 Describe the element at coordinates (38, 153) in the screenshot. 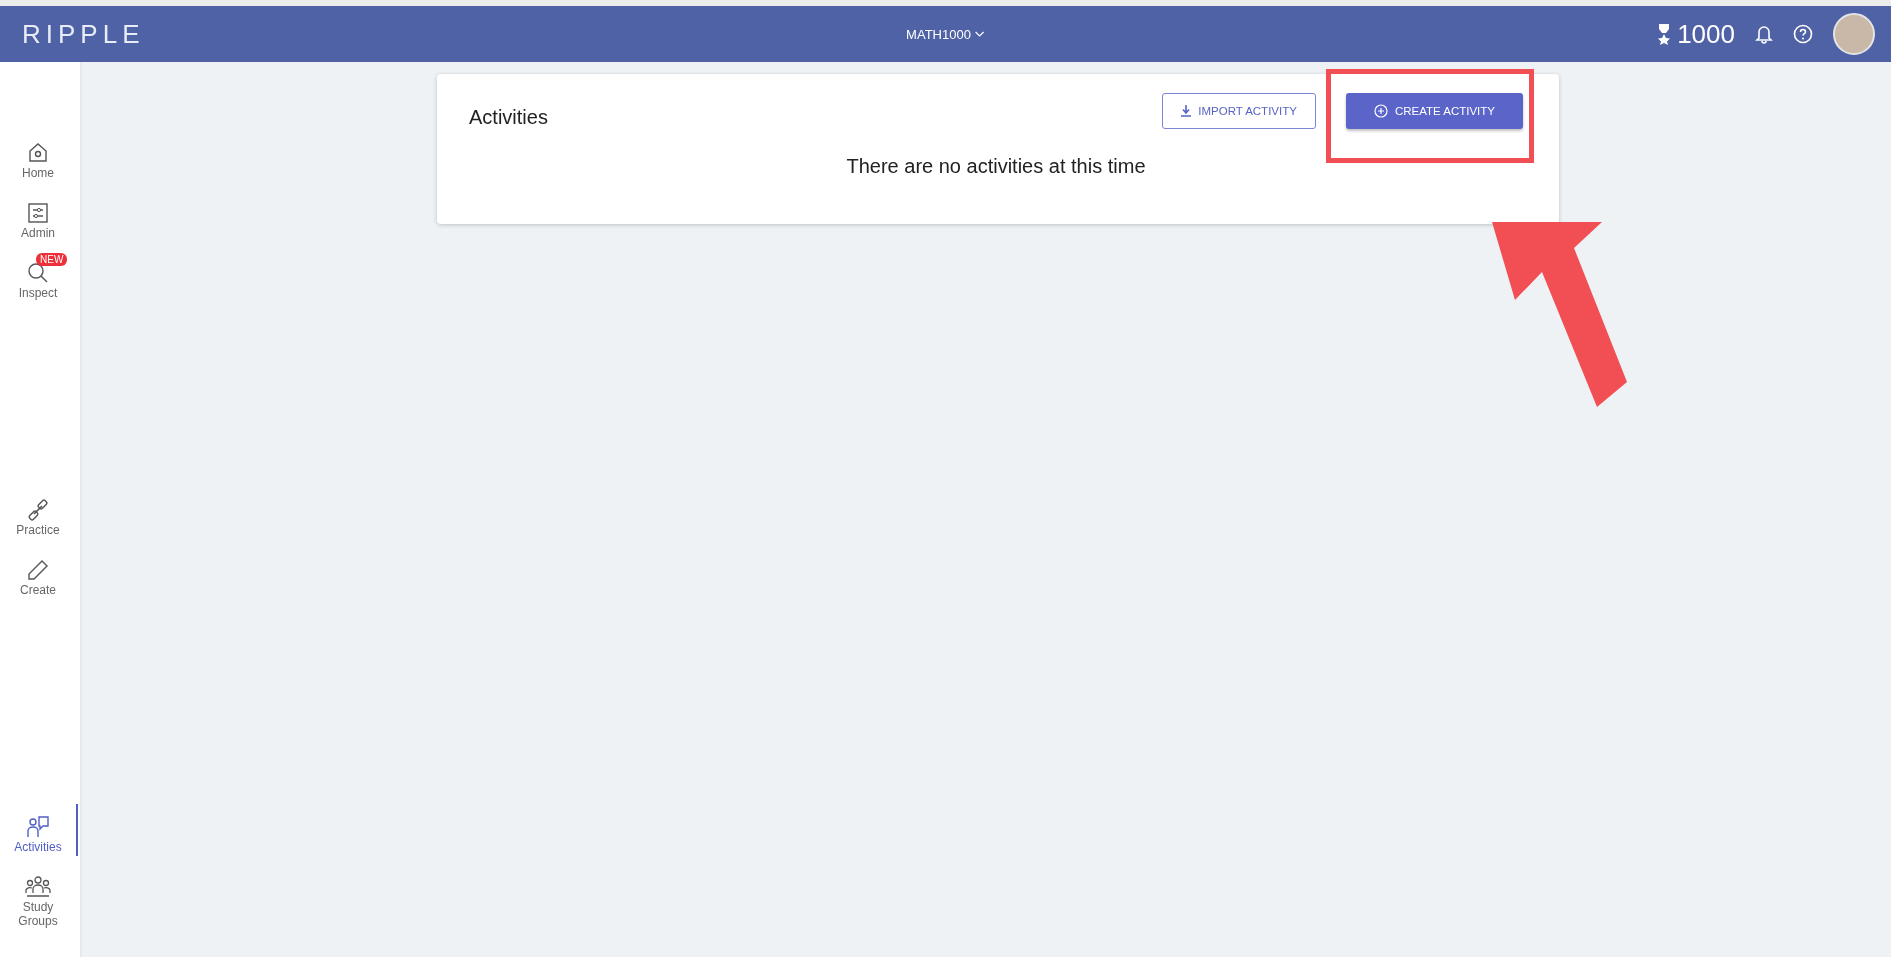

I see `home-icon` at that location.